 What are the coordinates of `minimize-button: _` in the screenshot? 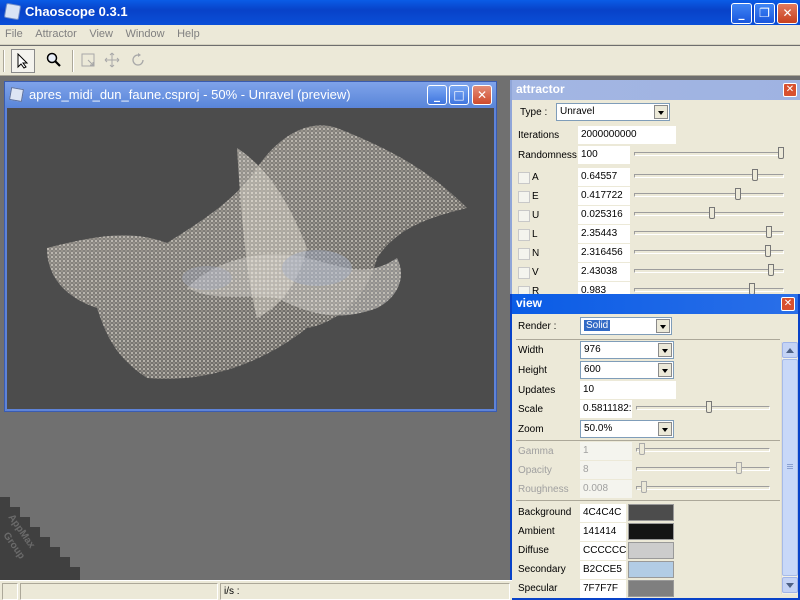 It's located at (741, 13).